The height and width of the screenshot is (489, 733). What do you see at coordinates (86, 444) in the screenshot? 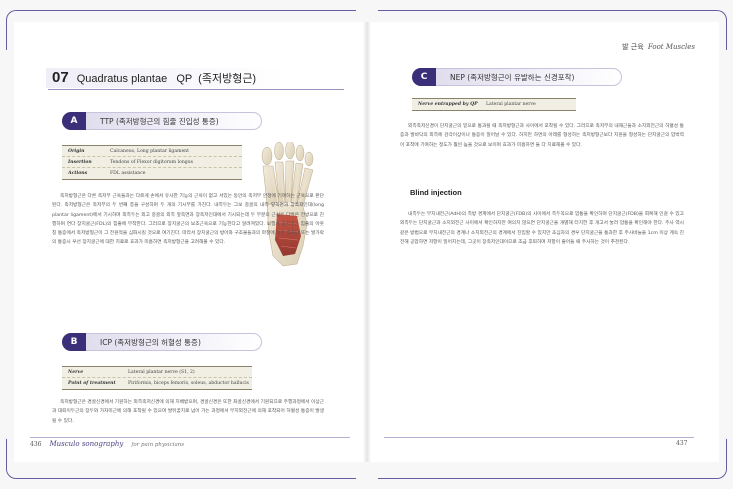
I see `series-title: Musculo sonography` at bounding box center [86, 444].